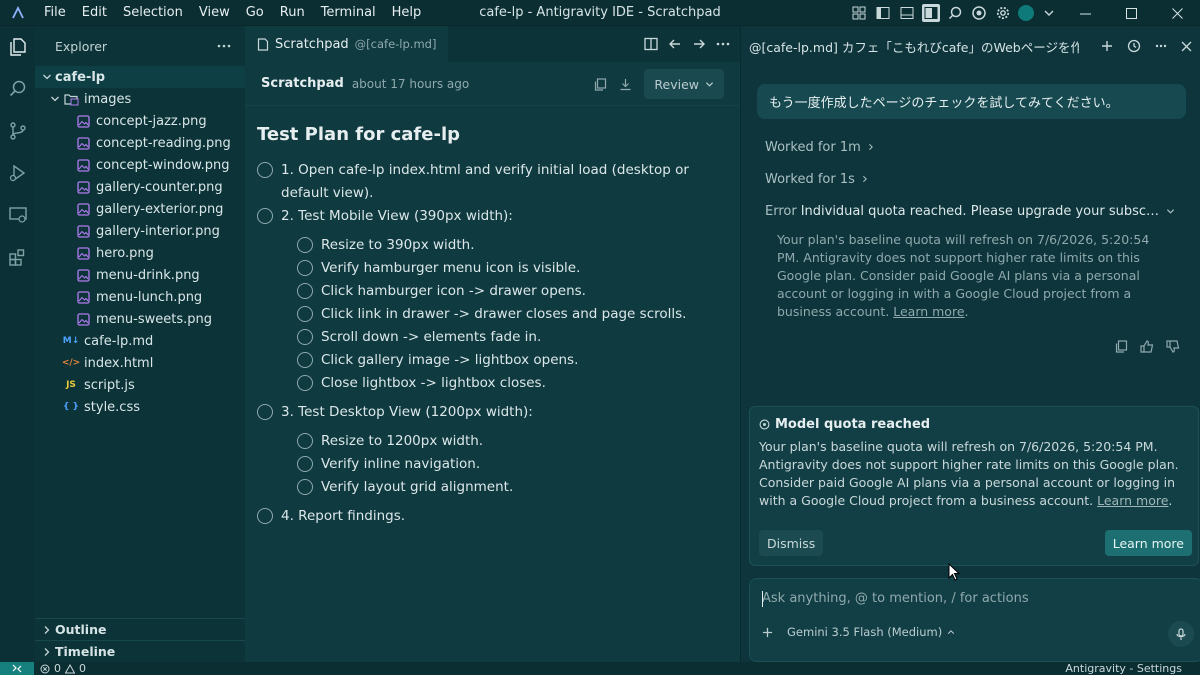  I want to click on checklist-subitem: Verify hamburger menu icon is visible., so click(492, 268).